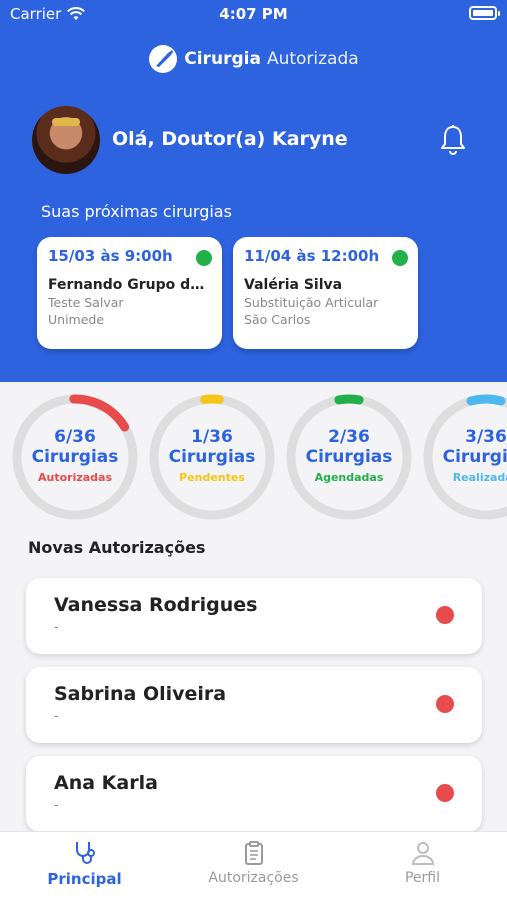  Describe the element at coordinates (349, 477) in the screenshot. I see `ring-status: Agendadas` at that location.